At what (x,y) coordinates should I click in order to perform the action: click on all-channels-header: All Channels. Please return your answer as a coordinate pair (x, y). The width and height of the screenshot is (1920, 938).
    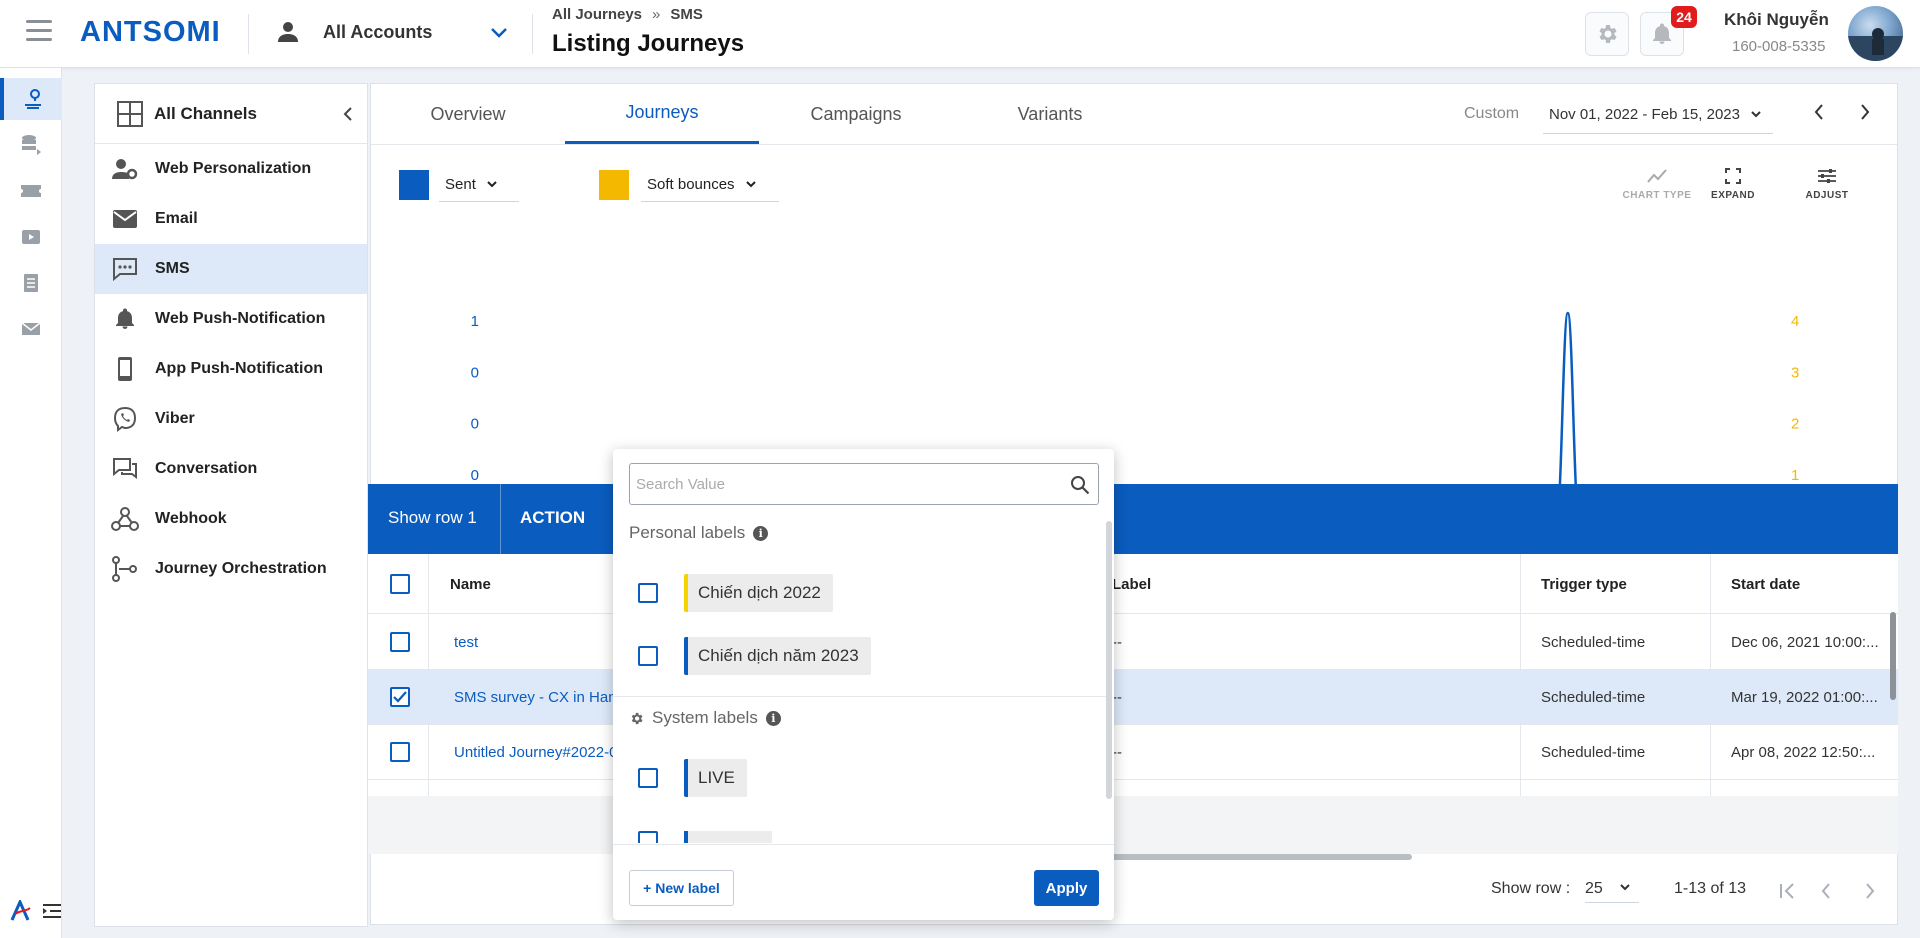
    Looking at the image, I should click on (231, 114).